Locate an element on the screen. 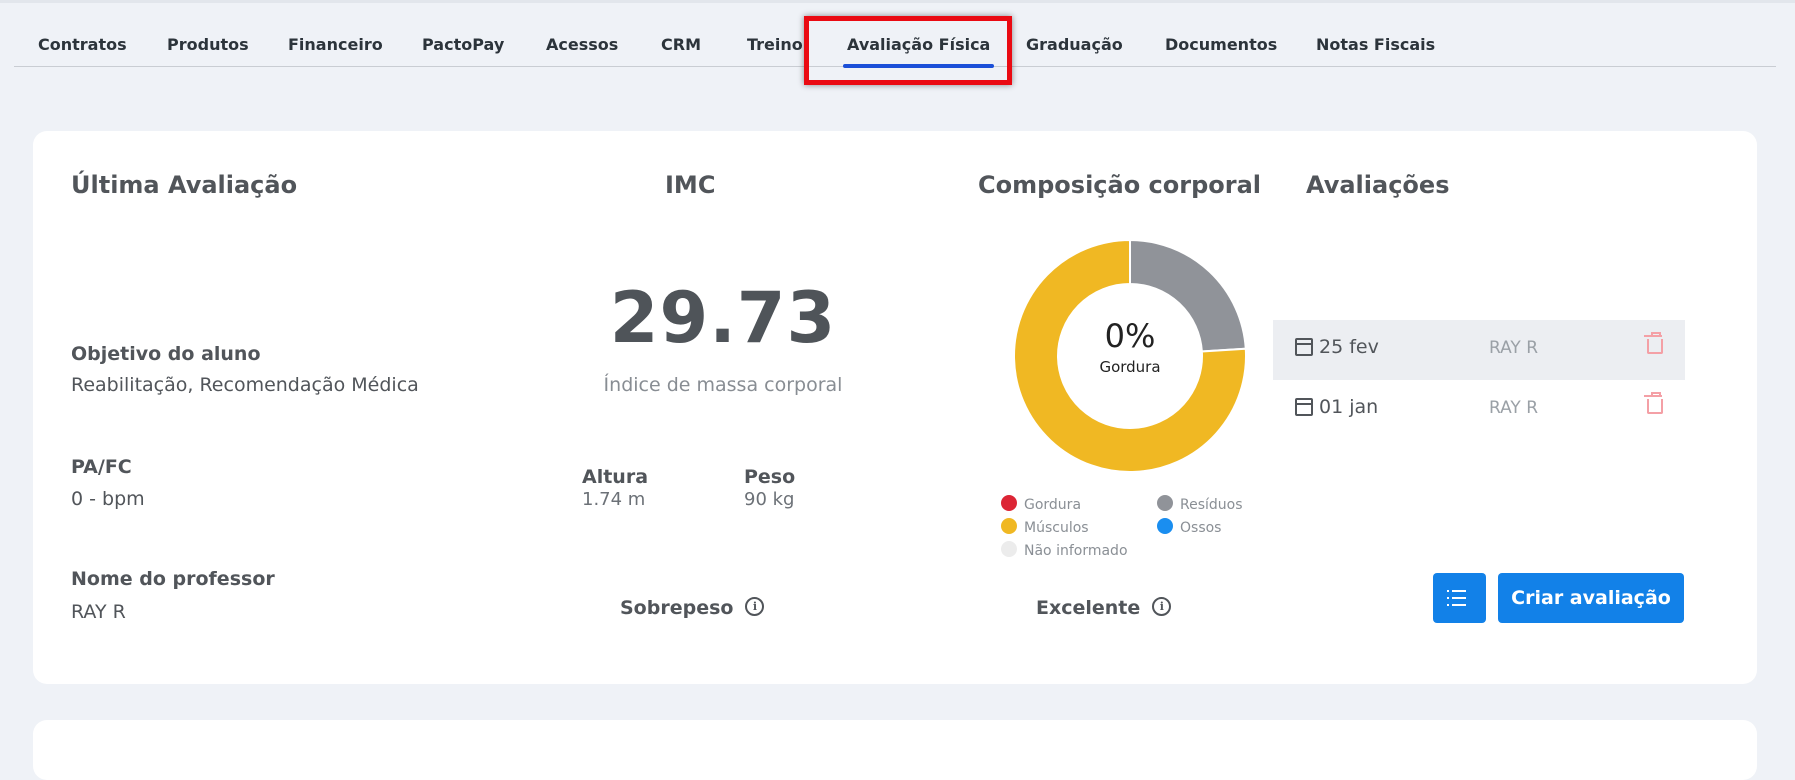 This screenshot has width=1795, height=780. tab-notas-fiscais: Notas Fiscais is located at coordinates (1375, 44).